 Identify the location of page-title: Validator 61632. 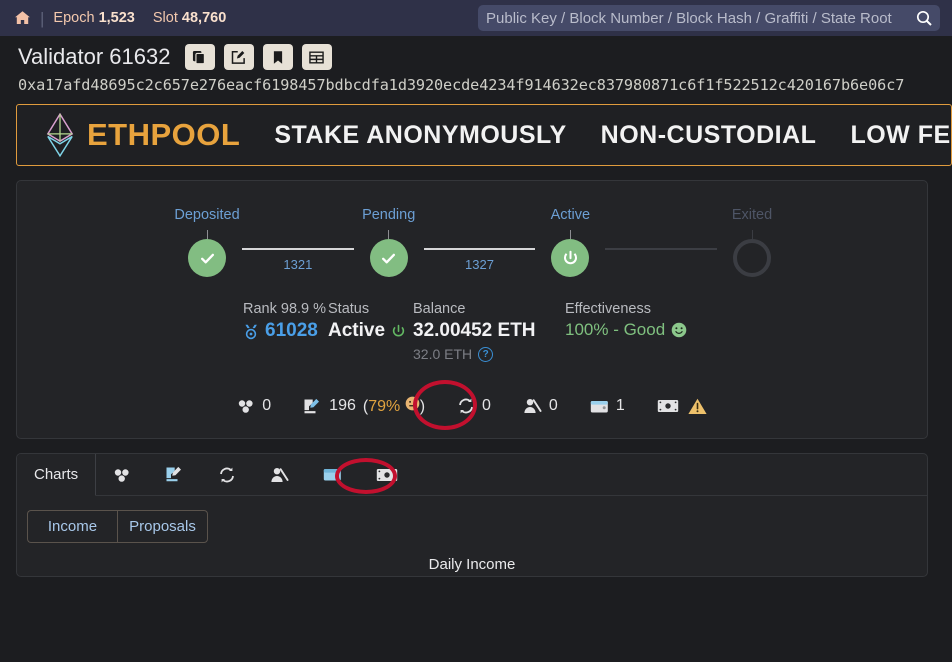
(94, 56).